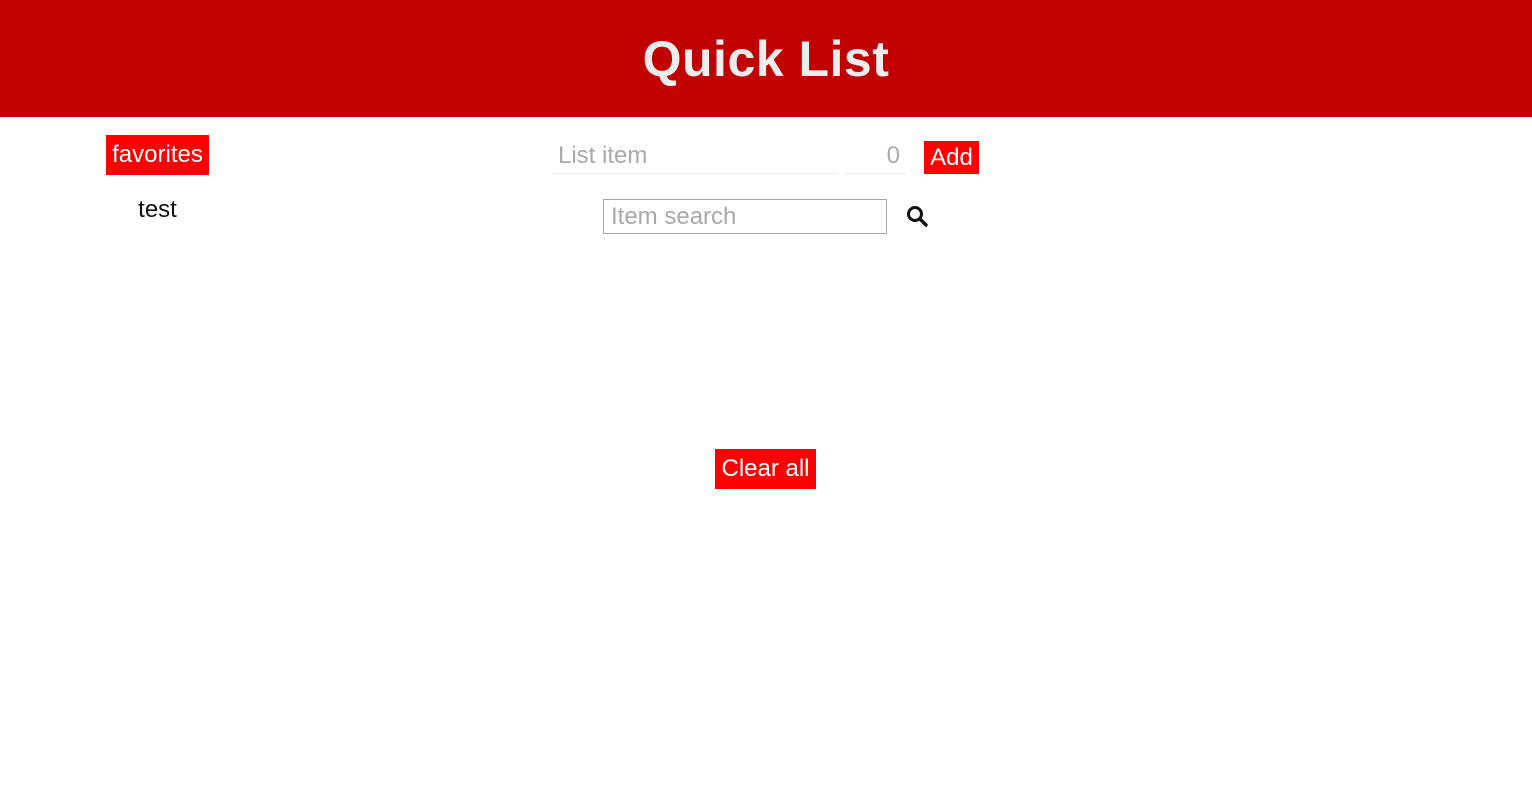  What do you see at coordinates (951, 157) in the screenshot?
I see `add-button: Add` at bounding box center [951, 157].